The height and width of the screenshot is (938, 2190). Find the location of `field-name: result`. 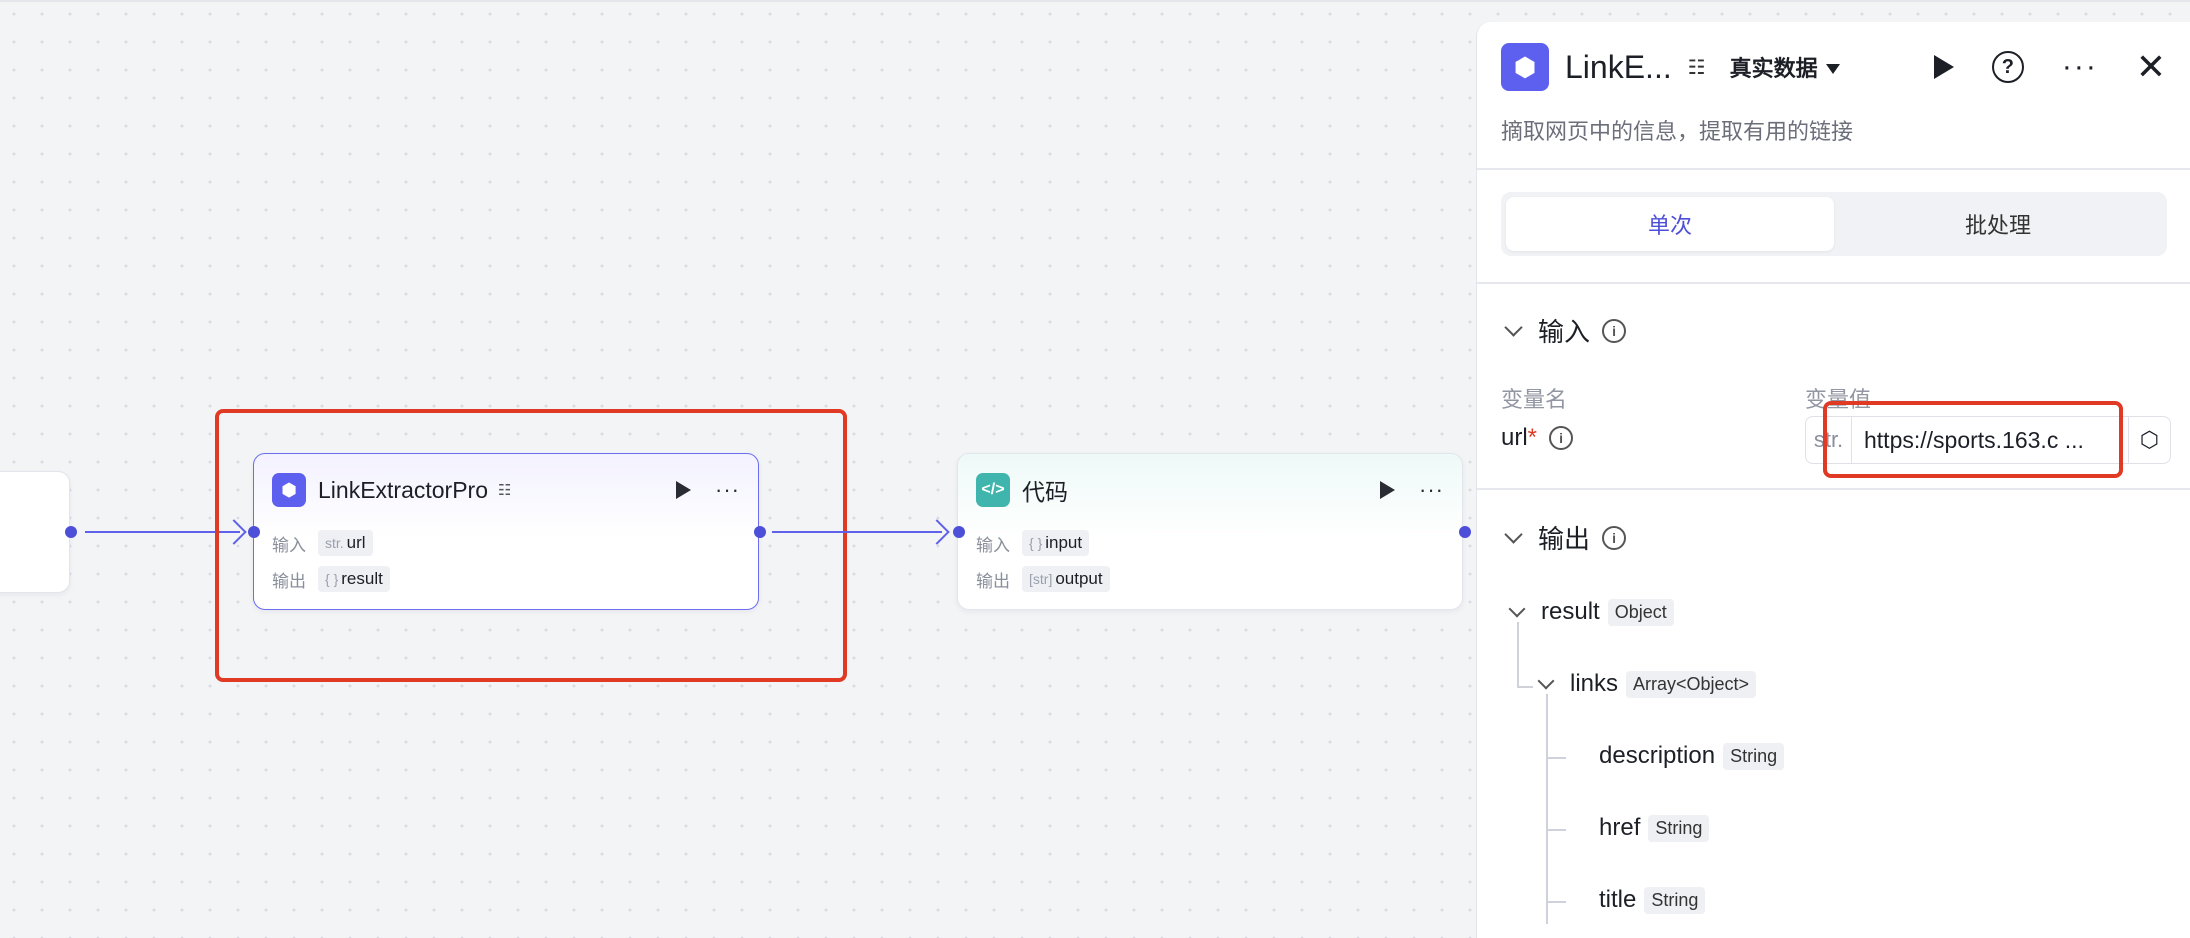

field-name: result is located at coordinates (1570, 611).